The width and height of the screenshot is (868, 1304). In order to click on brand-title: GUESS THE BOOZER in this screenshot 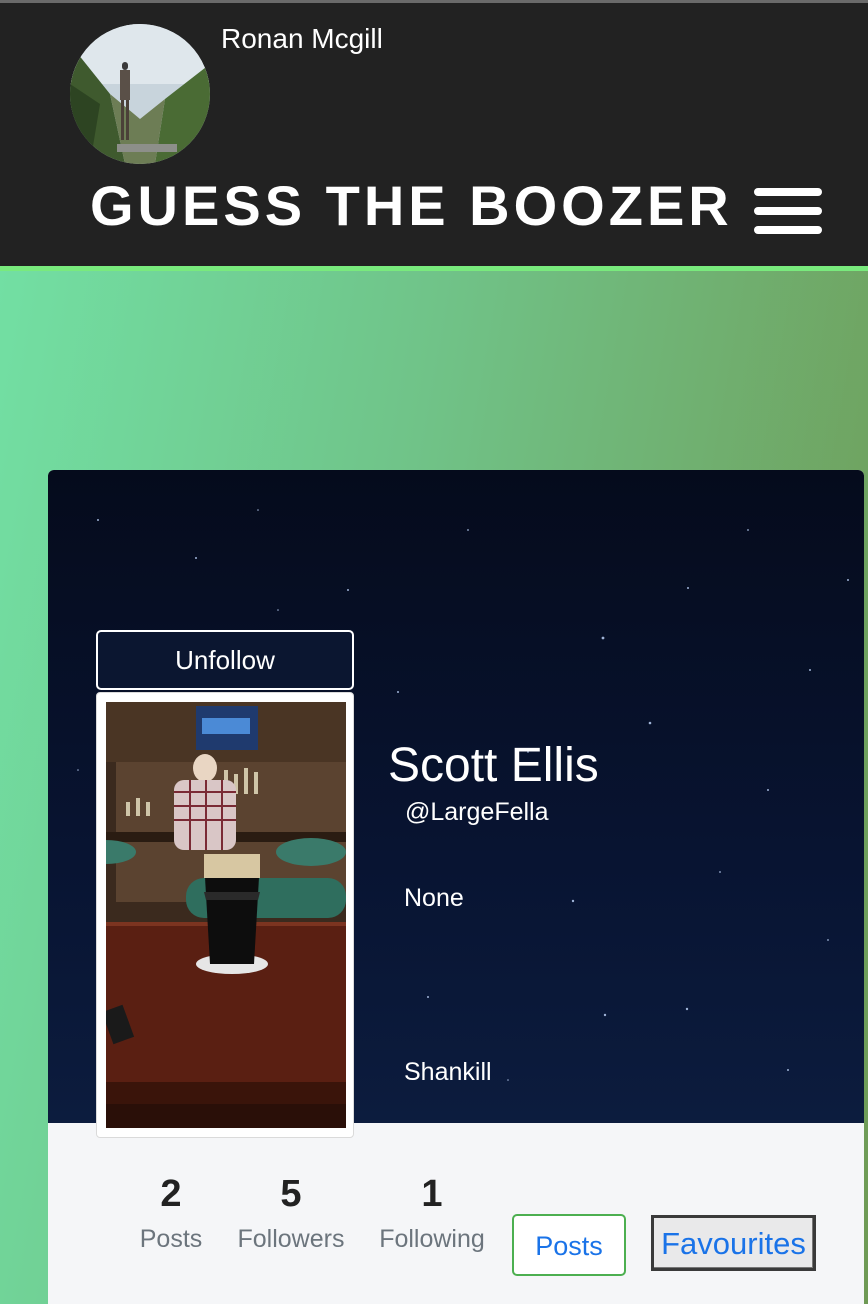, I will do `click(411, 205)`.